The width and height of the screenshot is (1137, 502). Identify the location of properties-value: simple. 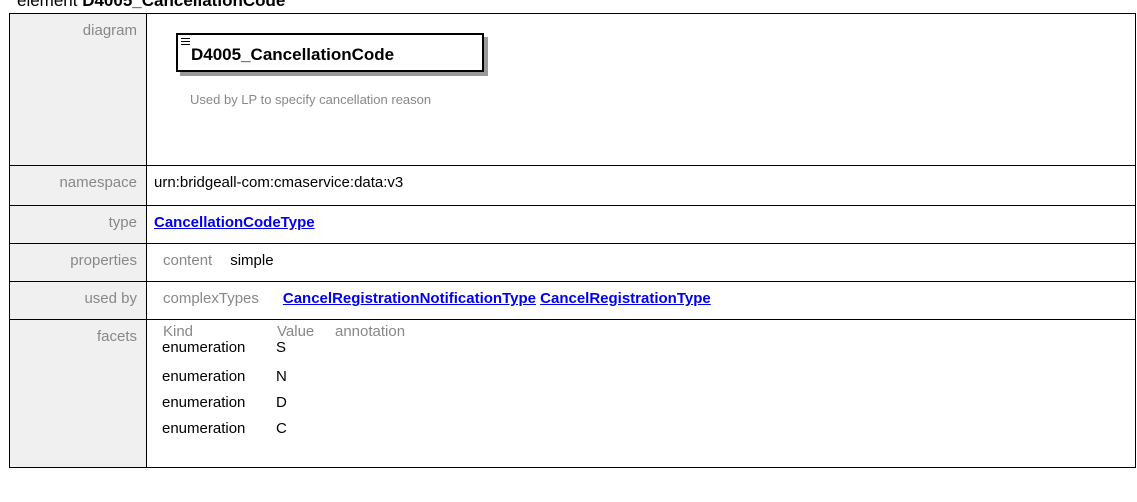
(252, 260).